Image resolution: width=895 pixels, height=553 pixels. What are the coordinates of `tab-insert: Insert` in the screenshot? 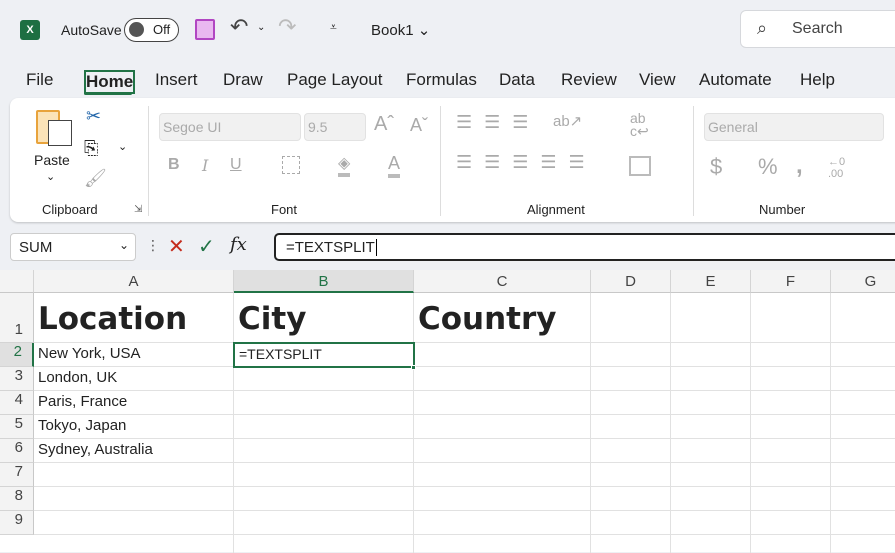 It's located at (176, 80).